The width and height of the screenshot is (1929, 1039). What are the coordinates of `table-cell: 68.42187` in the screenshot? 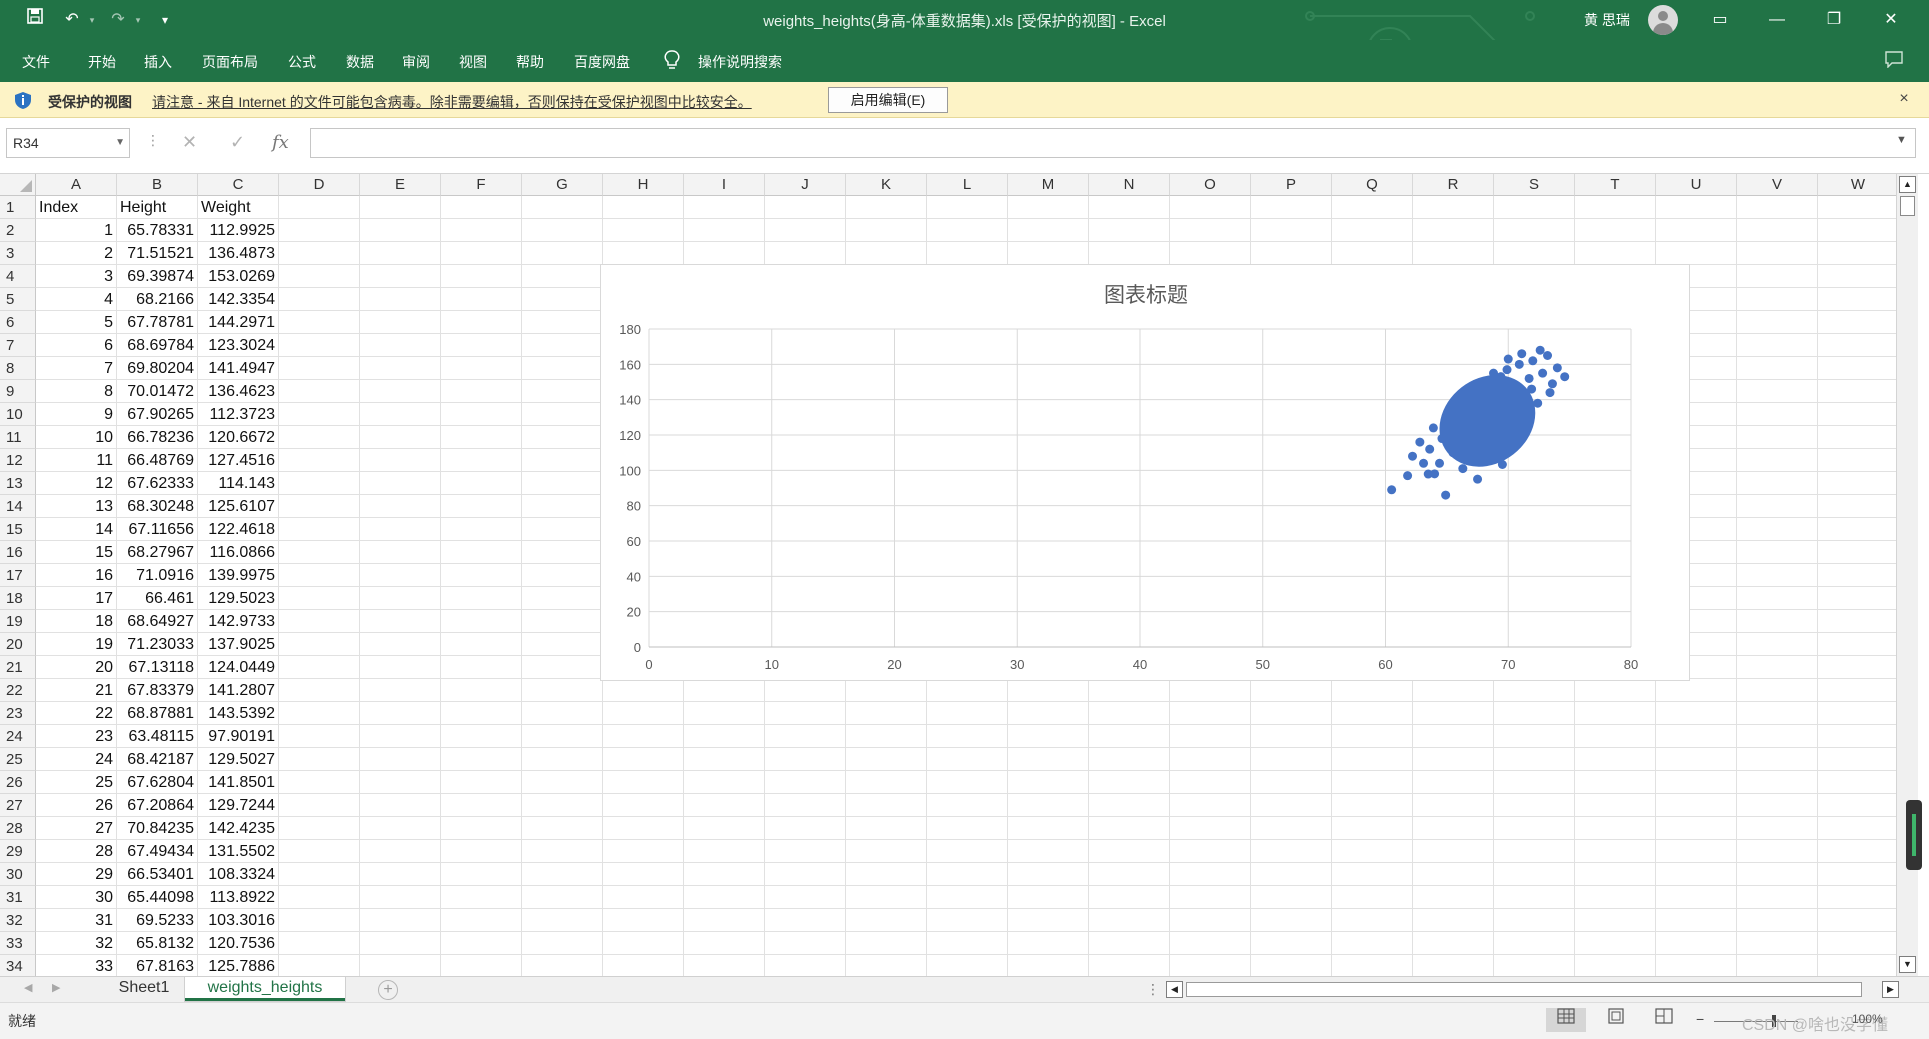 It's located at (157, 759).